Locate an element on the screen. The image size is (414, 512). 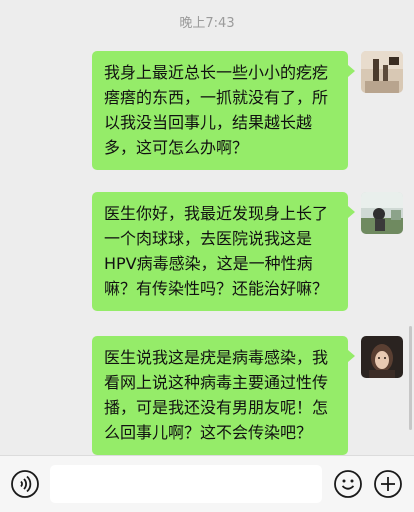
voice-icon is located at coordinates (25, 484).